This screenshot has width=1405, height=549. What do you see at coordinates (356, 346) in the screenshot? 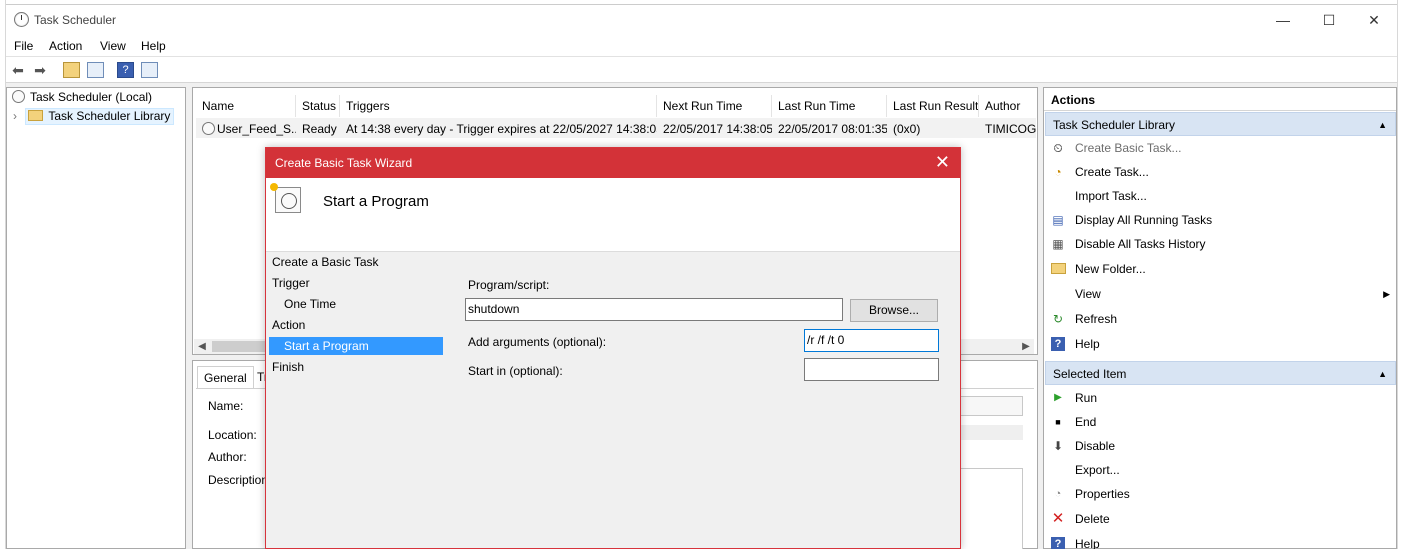
I see `step-start-a-program: Start a Program` at bounding box center [356, 346].